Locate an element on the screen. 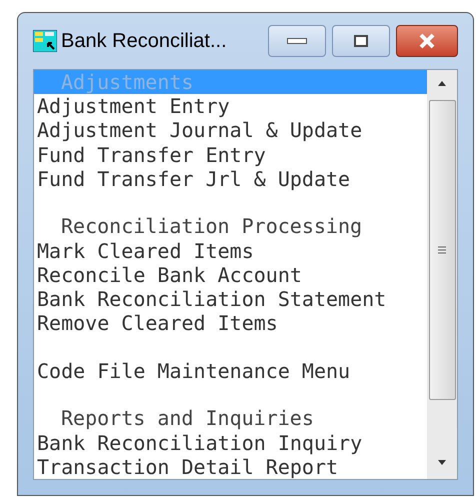  scrollbar is located at coordinates (442, 274).